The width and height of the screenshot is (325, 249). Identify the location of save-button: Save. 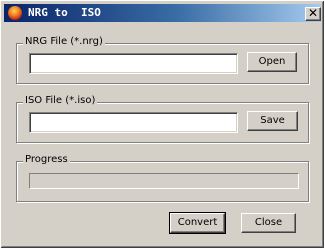
(272, 121).